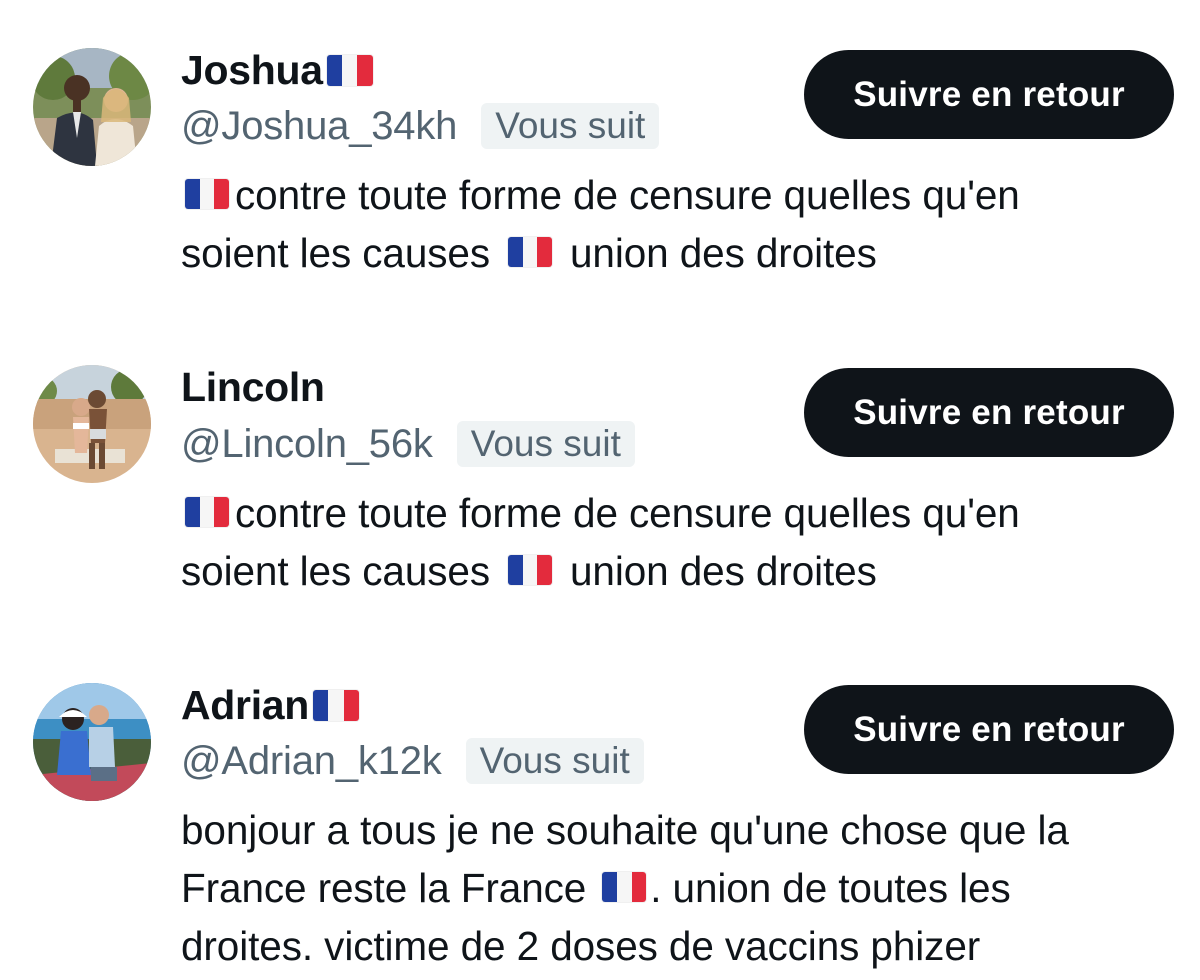 The width and height of the screenshot is (1200, 980). I want to click on handle-line: @Adrian_k12k Vous suit, so click(412, 761).